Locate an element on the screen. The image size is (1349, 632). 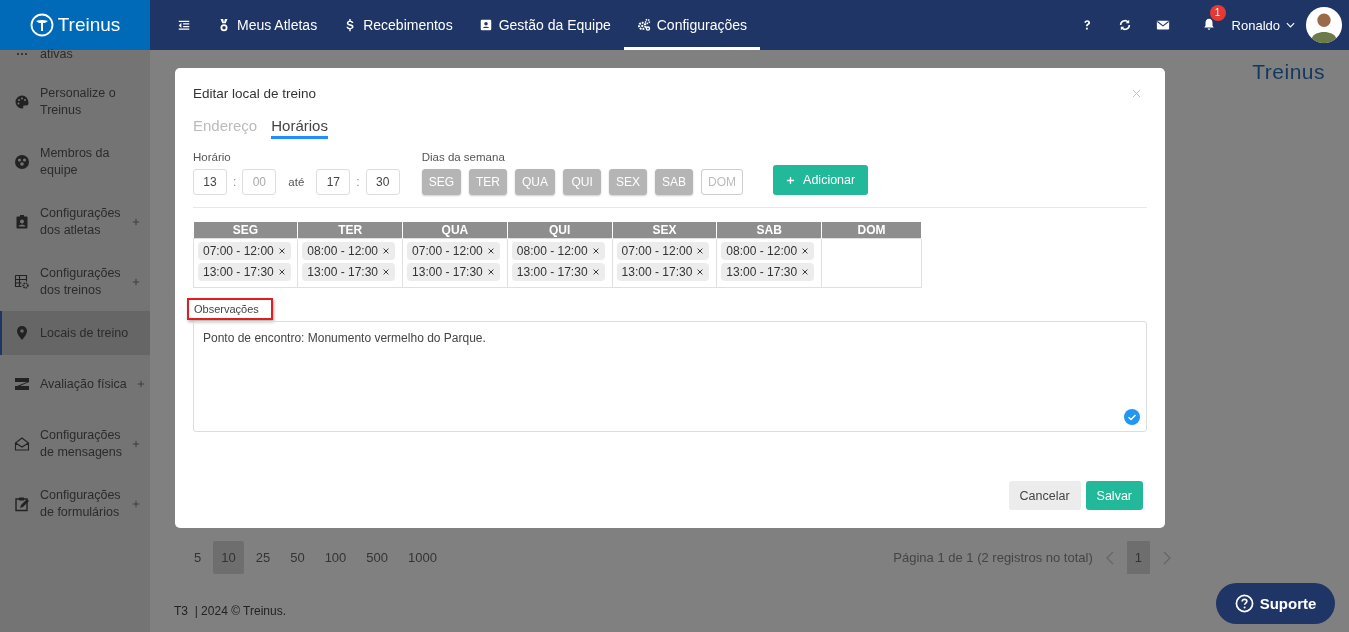
hour-field: 13 is located at coordinates (210, 182).